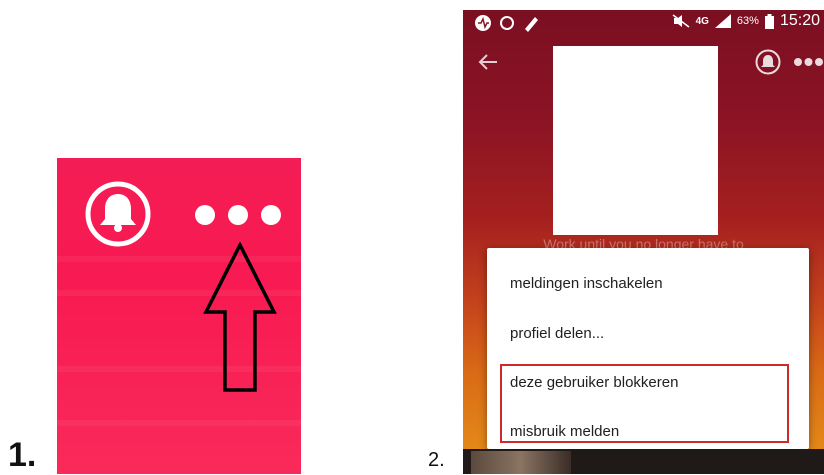 The height and width of the screenshot is (475, 824). I want to click on highlight-box, so click(644, 403).